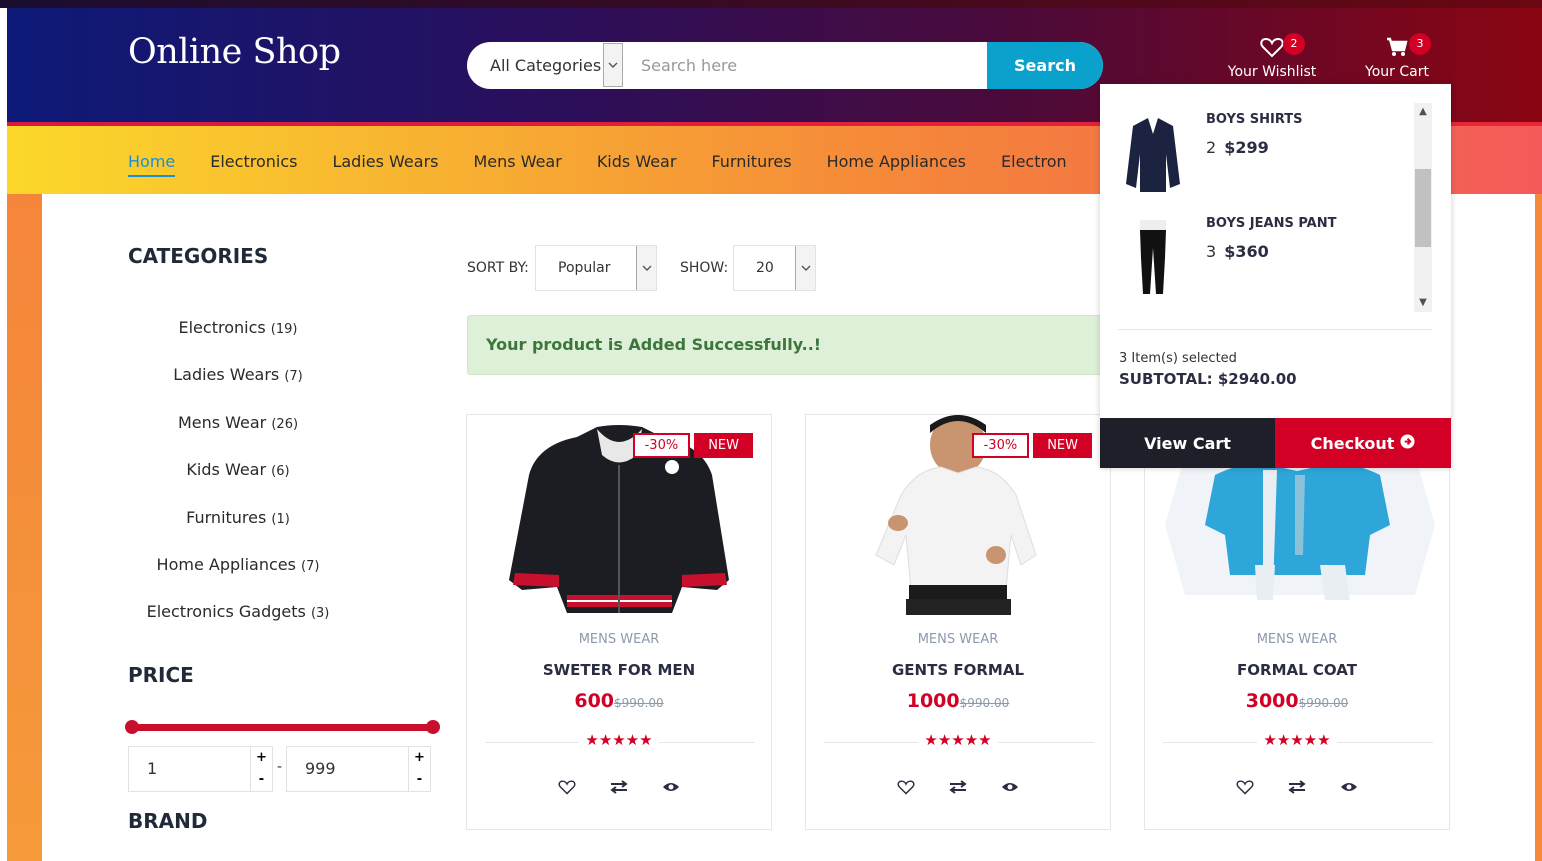  Describe the element at coordinates (419, 780) in the screenshot. I see `price-max-decrease: -` at that location.